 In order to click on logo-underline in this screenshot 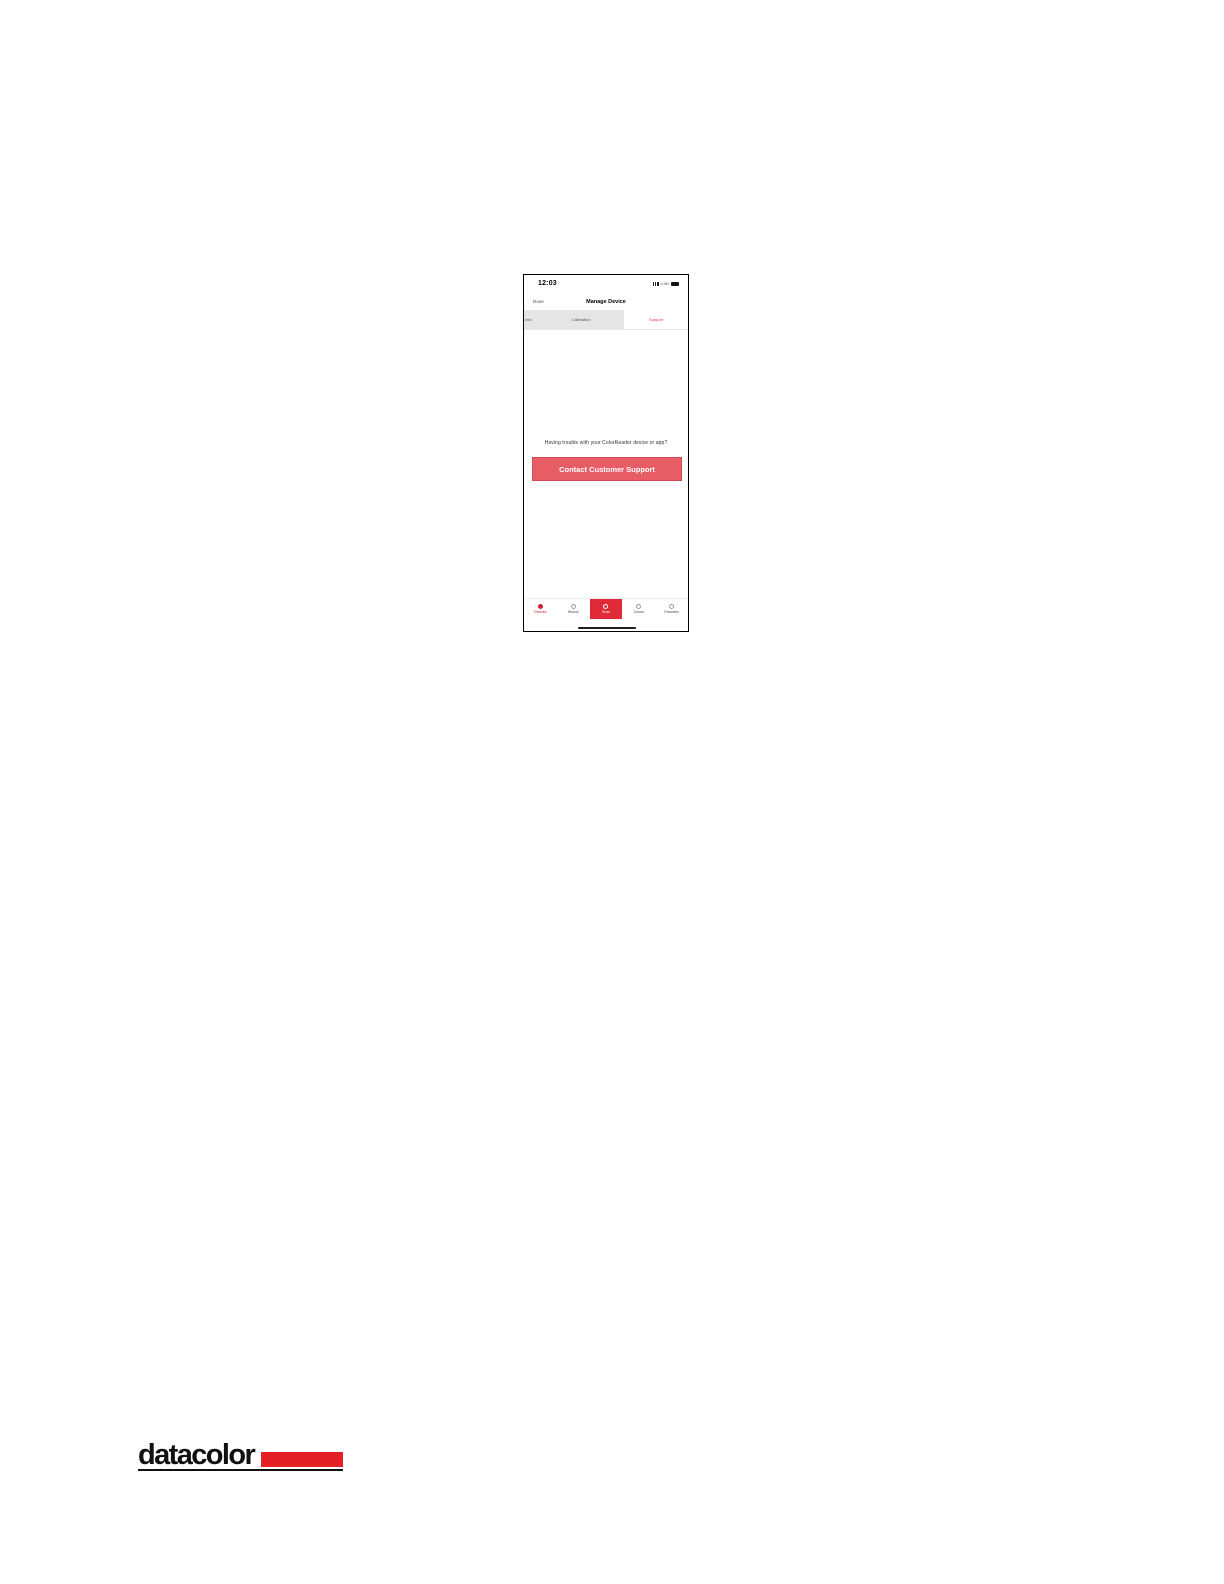, I will do `click(240, 1470)`.